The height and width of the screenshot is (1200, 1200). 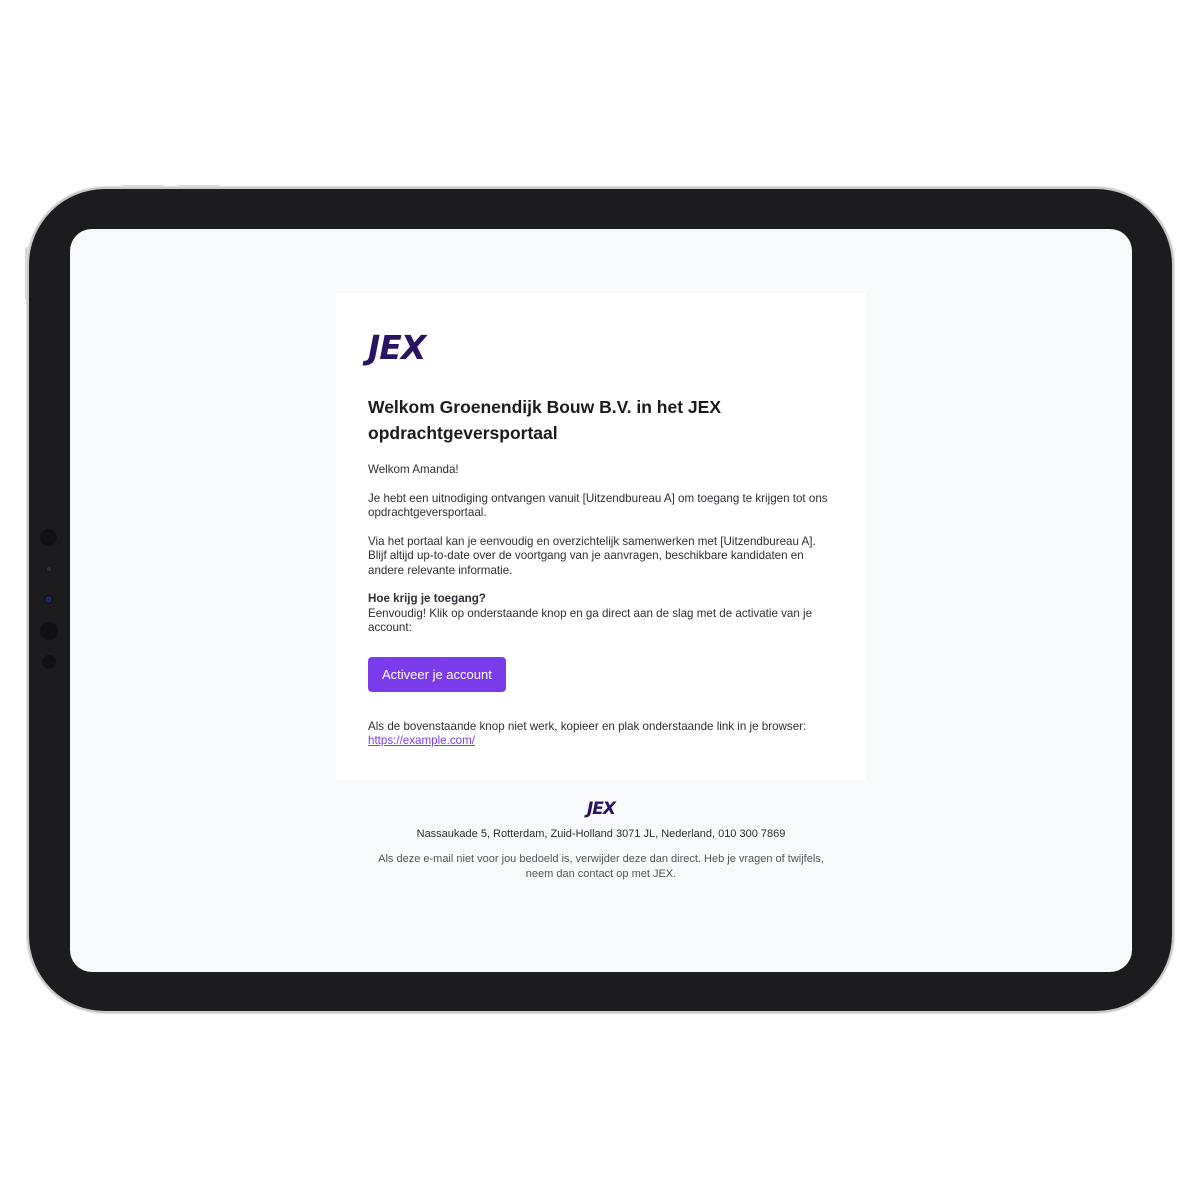 I want to click on camera-icon, so click(x=48, y=599).